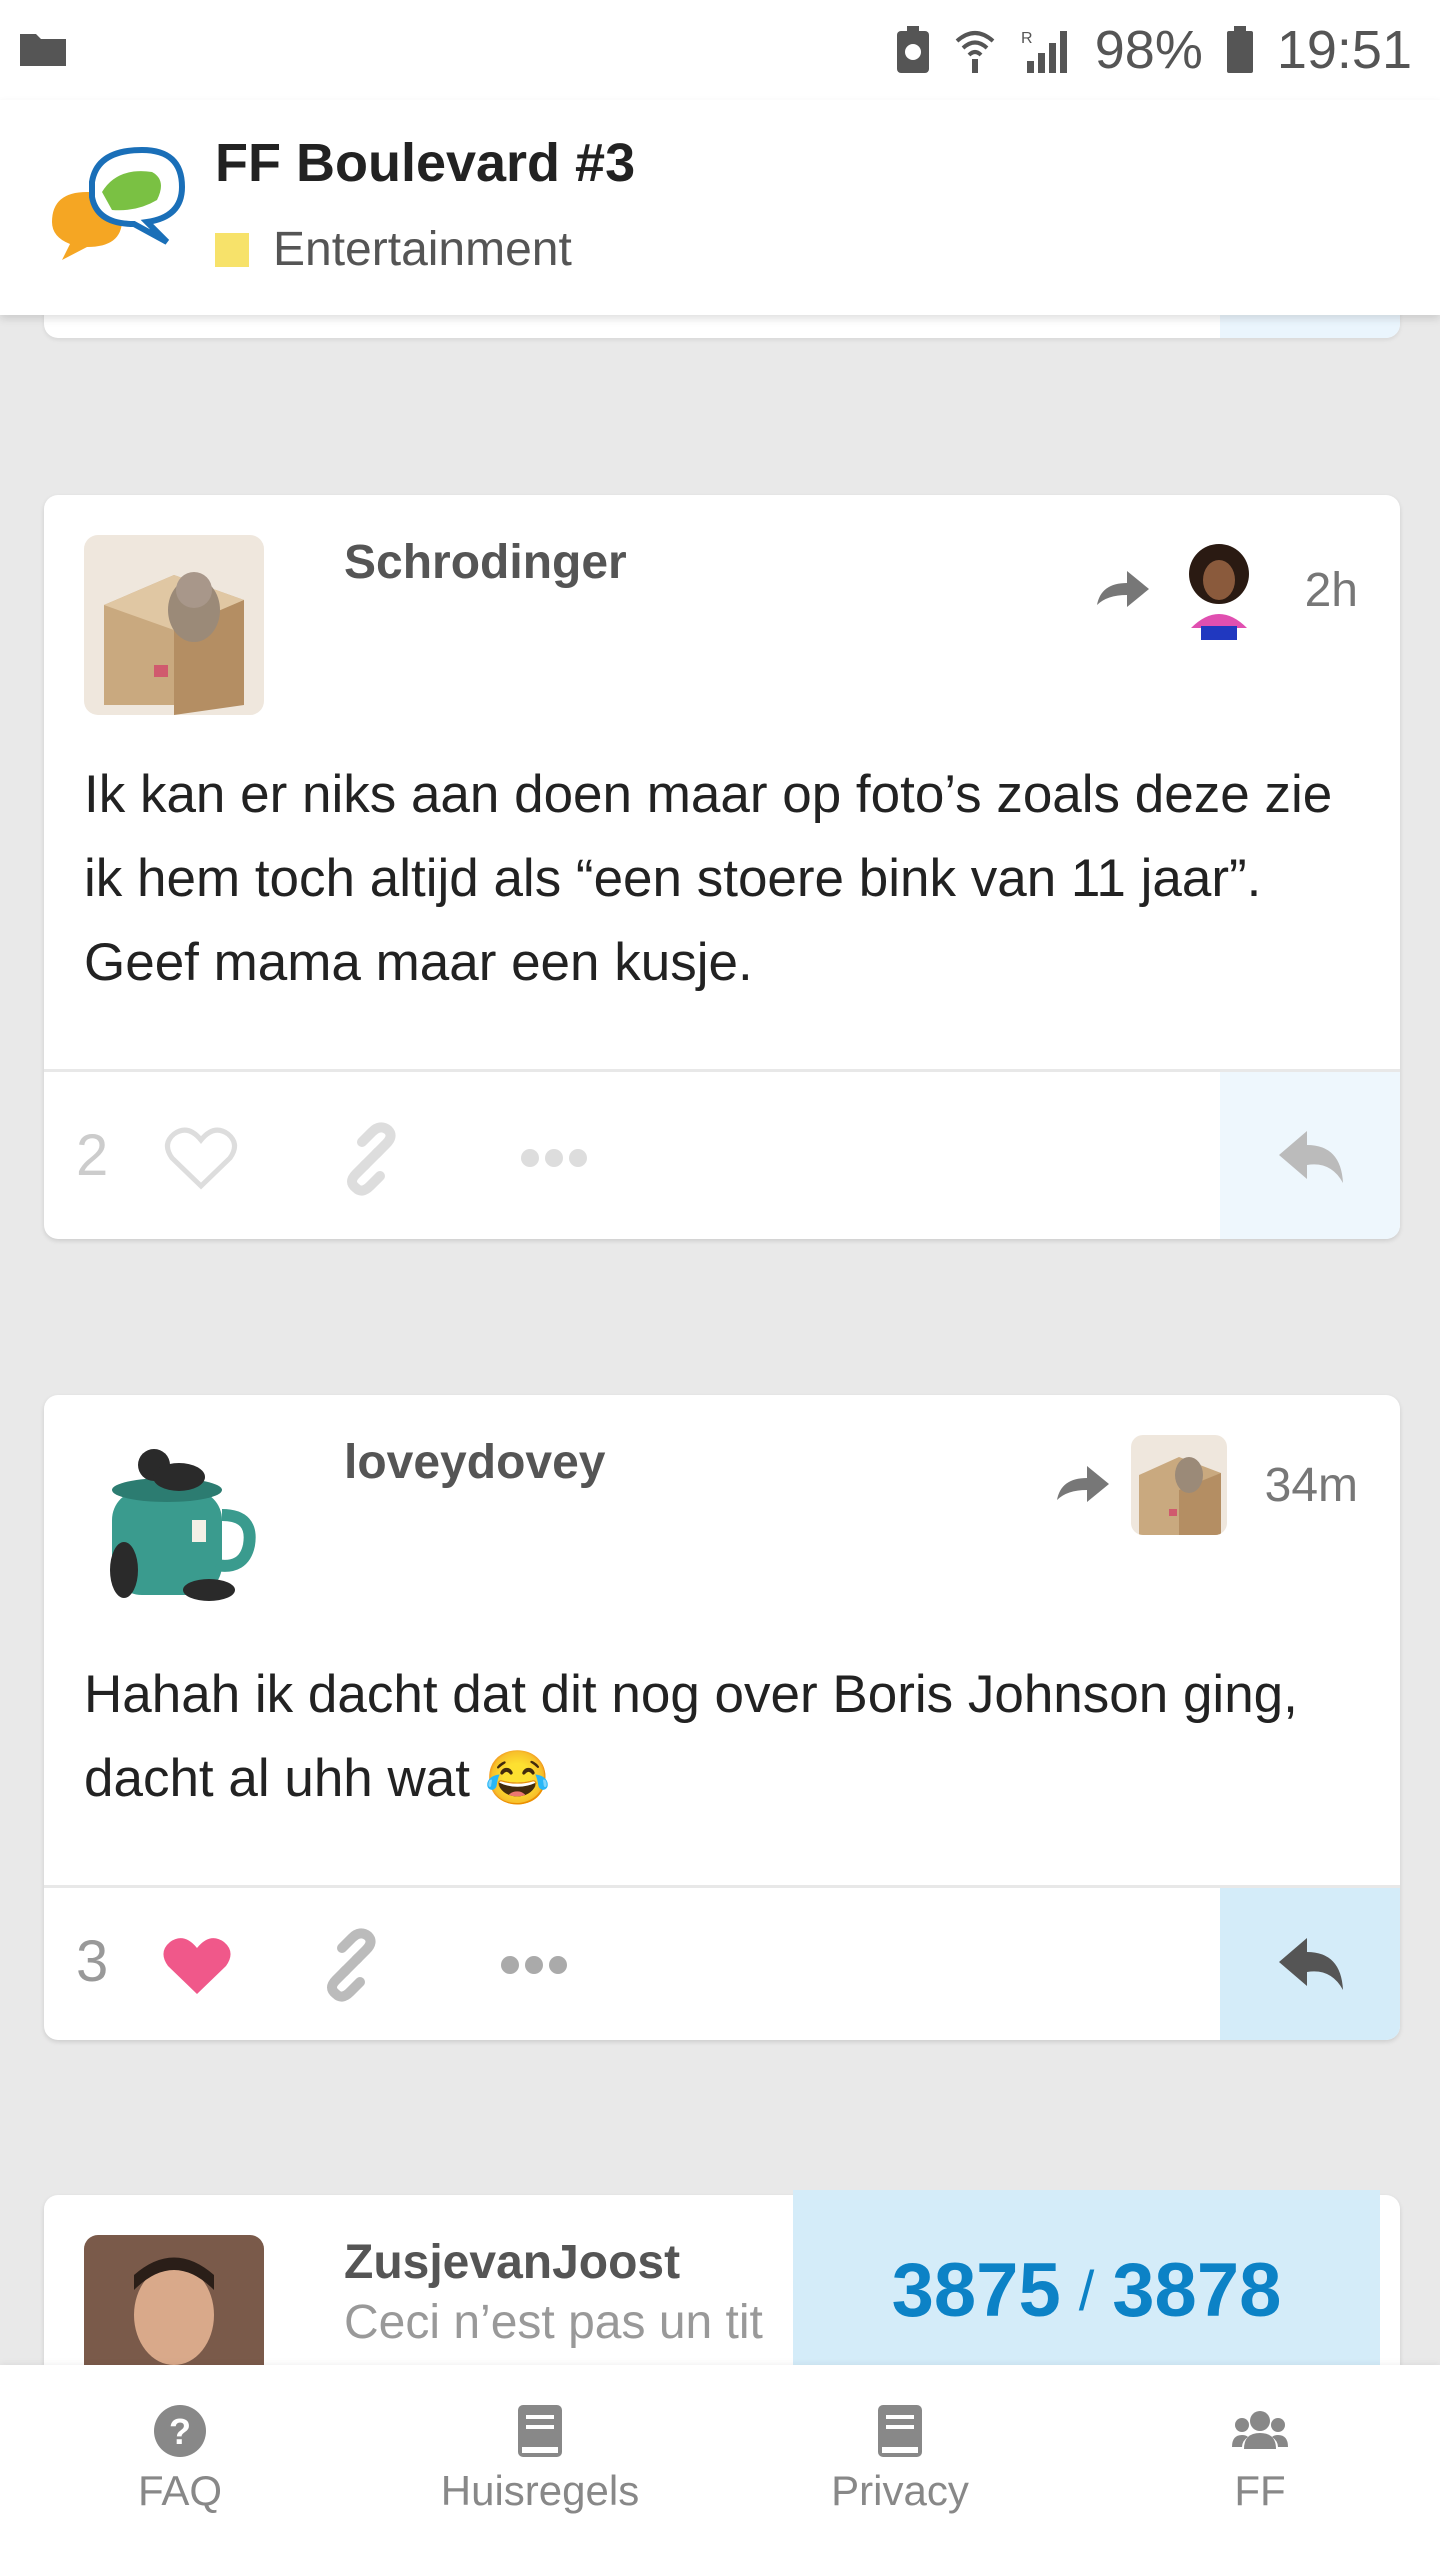  What do you see at coordinates (1044, 51) in the screenshot?
I see `signal-icon: R` at bounding box center [1044, 51].